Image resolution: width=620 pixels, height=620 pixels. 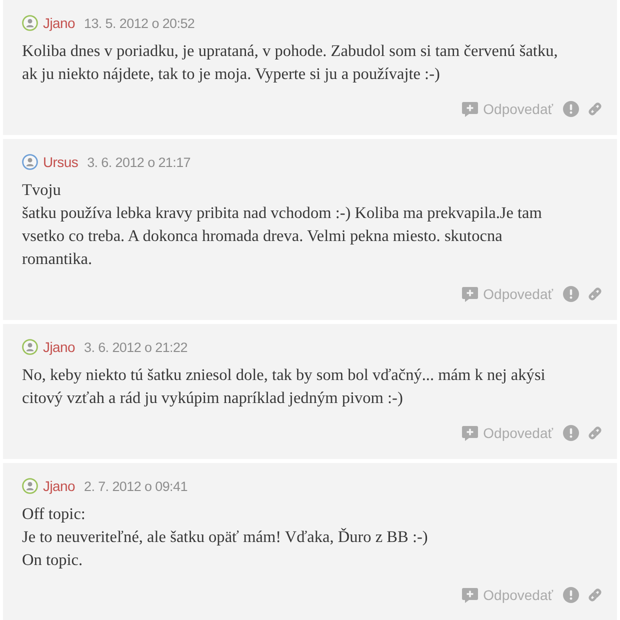 What do you see at coordinates (225, 537) in the screenshot?
I see `comment-text: Off topic: Je to neuveriteľné, ale šatku opäť mám! Vďaka, Ďuro z BB :-) On topic.` at bounding box center [225, 537].